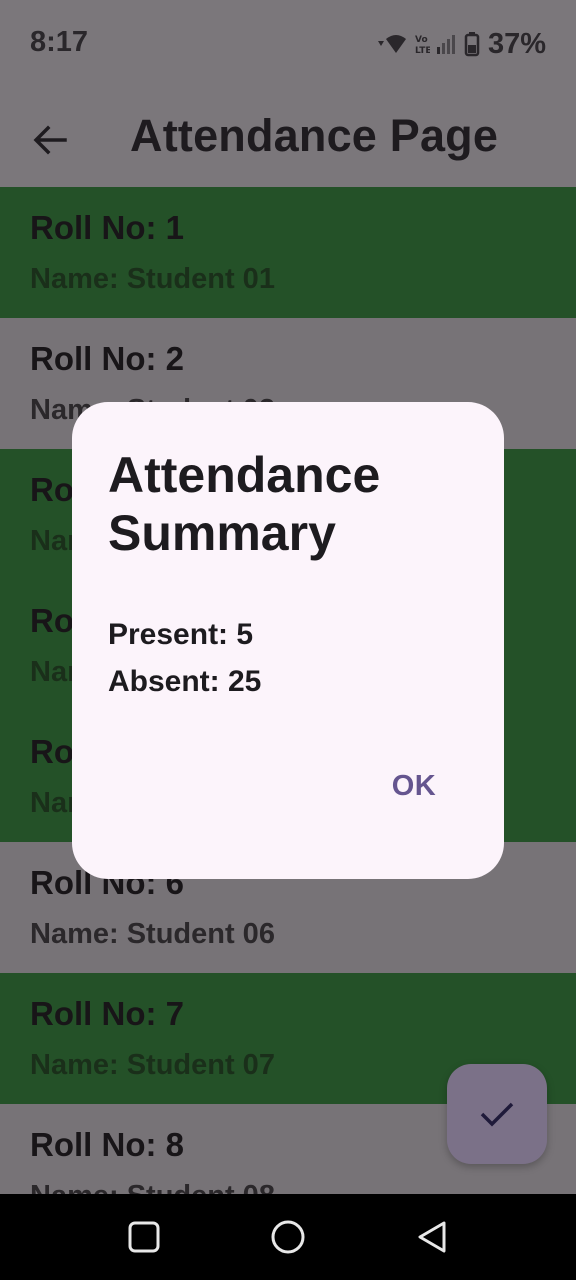 The image size is (576, 1280). Describe the element at coordinates (152, 1187) in the screenshot. I see `student-name: Name: Student 08` at that location.